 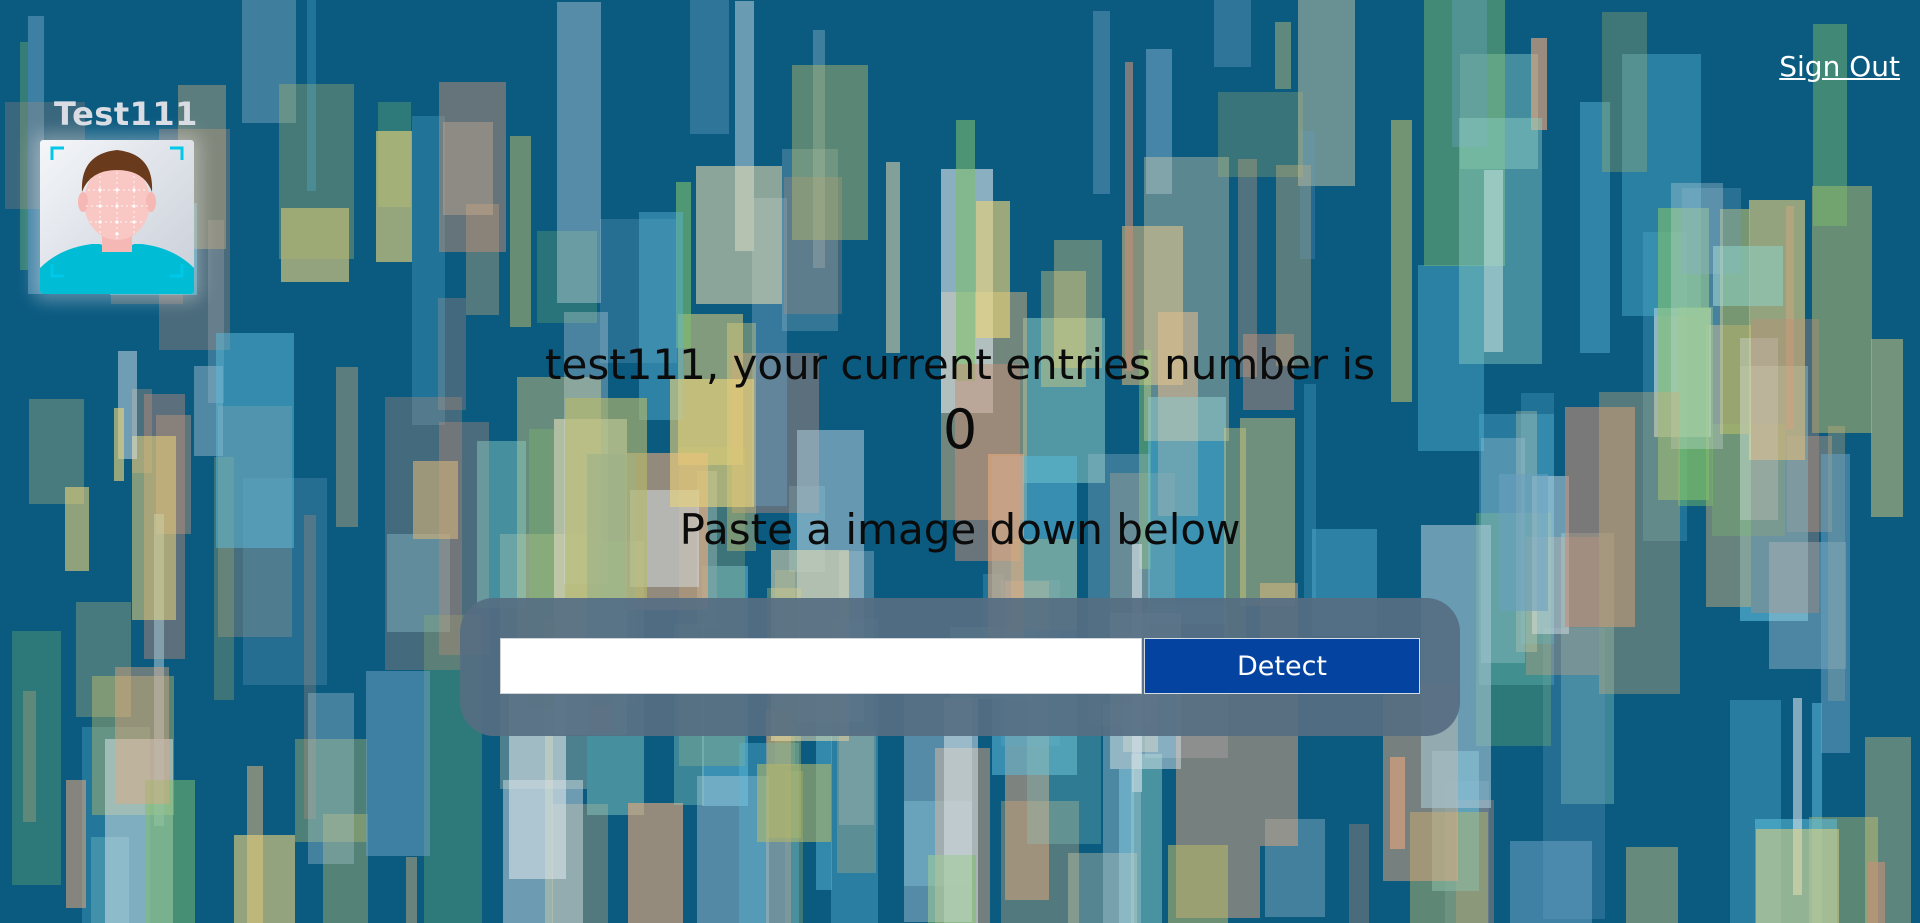 I want to click on face-detection-avatar-icon, so click(x=117, y=217).